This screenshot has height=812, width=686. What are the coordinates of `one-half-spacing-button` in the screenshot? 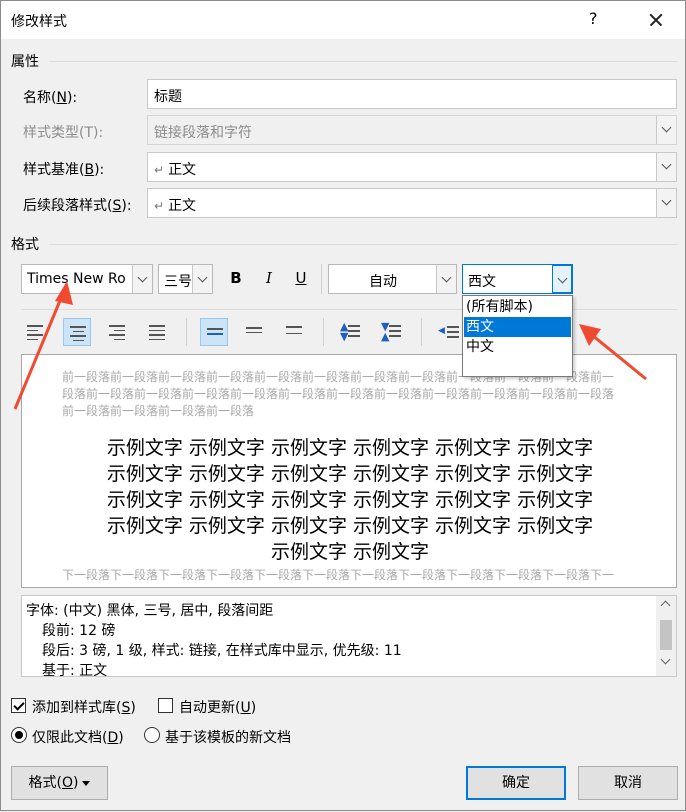 It's located at (254, 332).